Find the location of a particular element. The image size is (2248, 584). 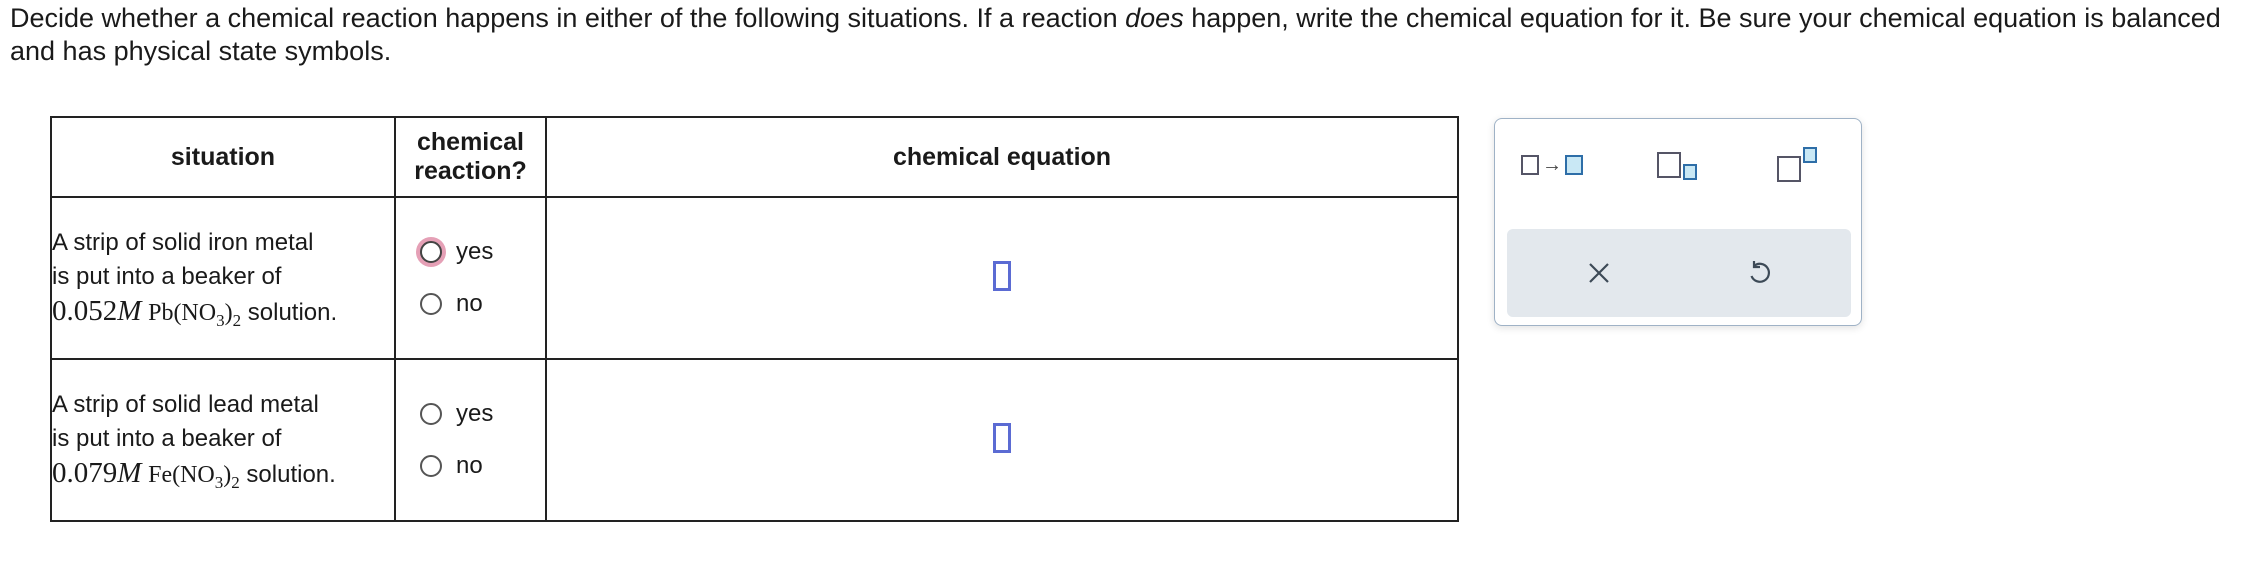

solution-formula: Fe(NO3)2 is located at coordinates (194, 477).